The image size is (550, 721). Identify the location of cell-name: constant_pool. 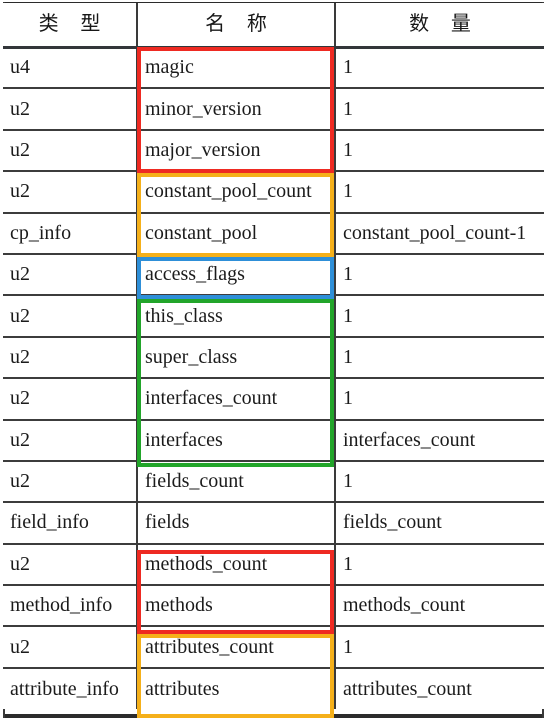
(236, 232).